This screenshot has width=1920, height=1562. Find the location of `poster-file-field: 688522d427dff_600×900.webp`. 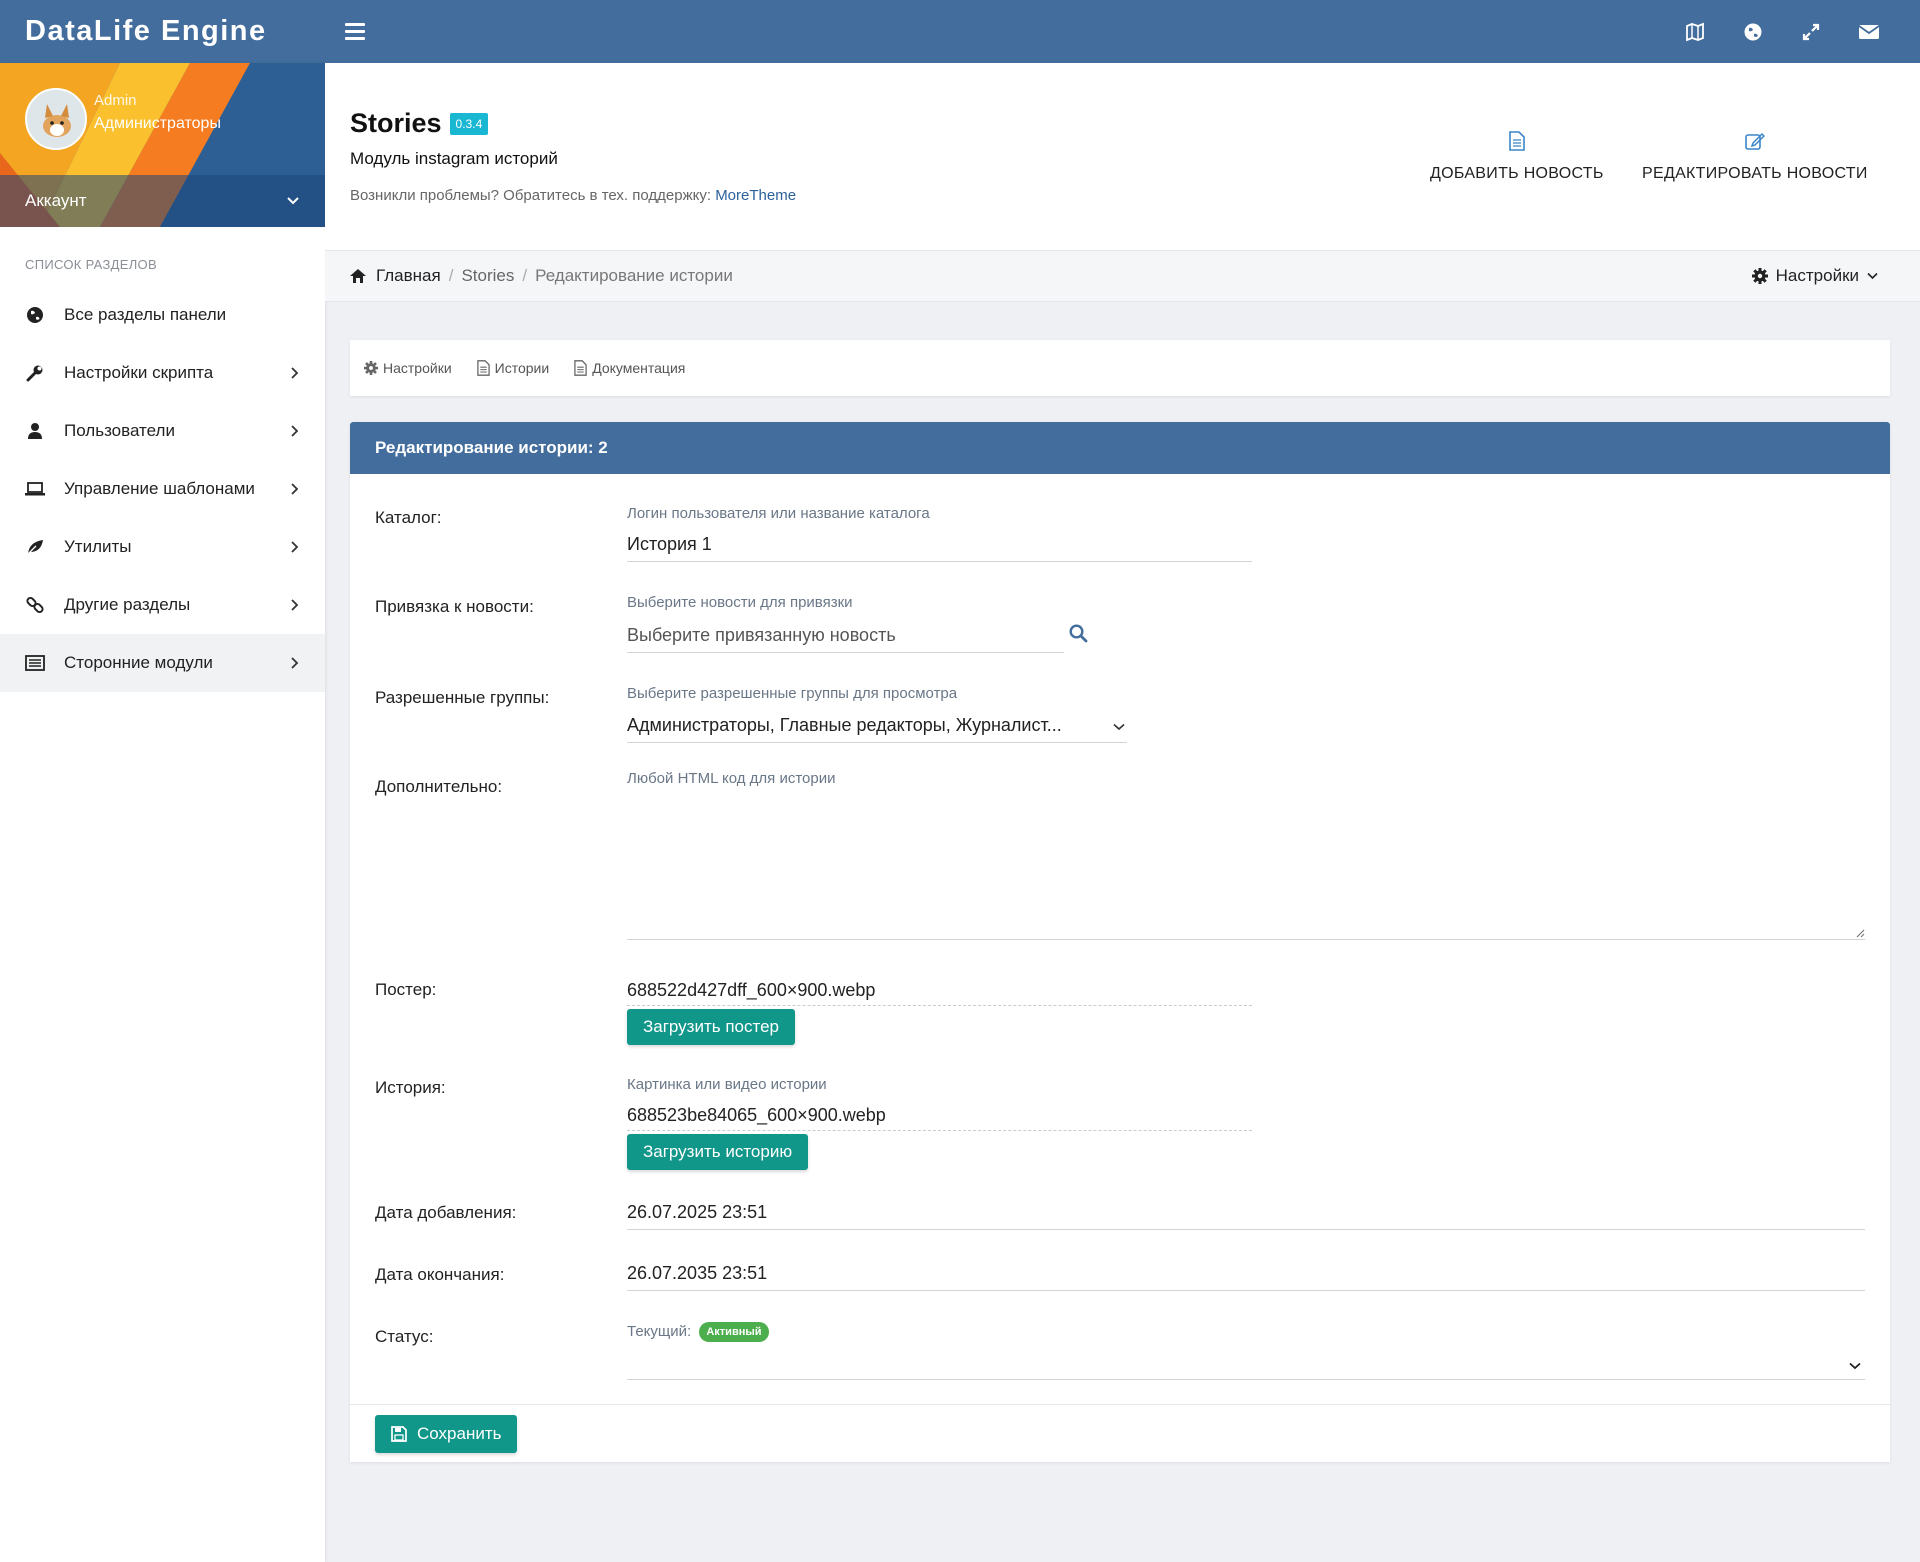

poster-file-field: 688522d427dff_600×900.webp is located at coordinates (939, 993).